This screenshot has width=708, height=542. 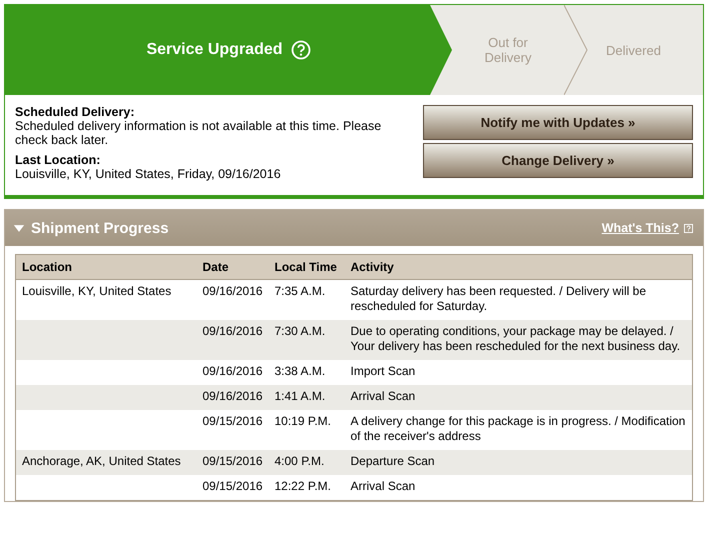 I want to click on last-location-text: Louisville, KY, United States, Friday, 09/16/2016, so click(x=148, y=174).